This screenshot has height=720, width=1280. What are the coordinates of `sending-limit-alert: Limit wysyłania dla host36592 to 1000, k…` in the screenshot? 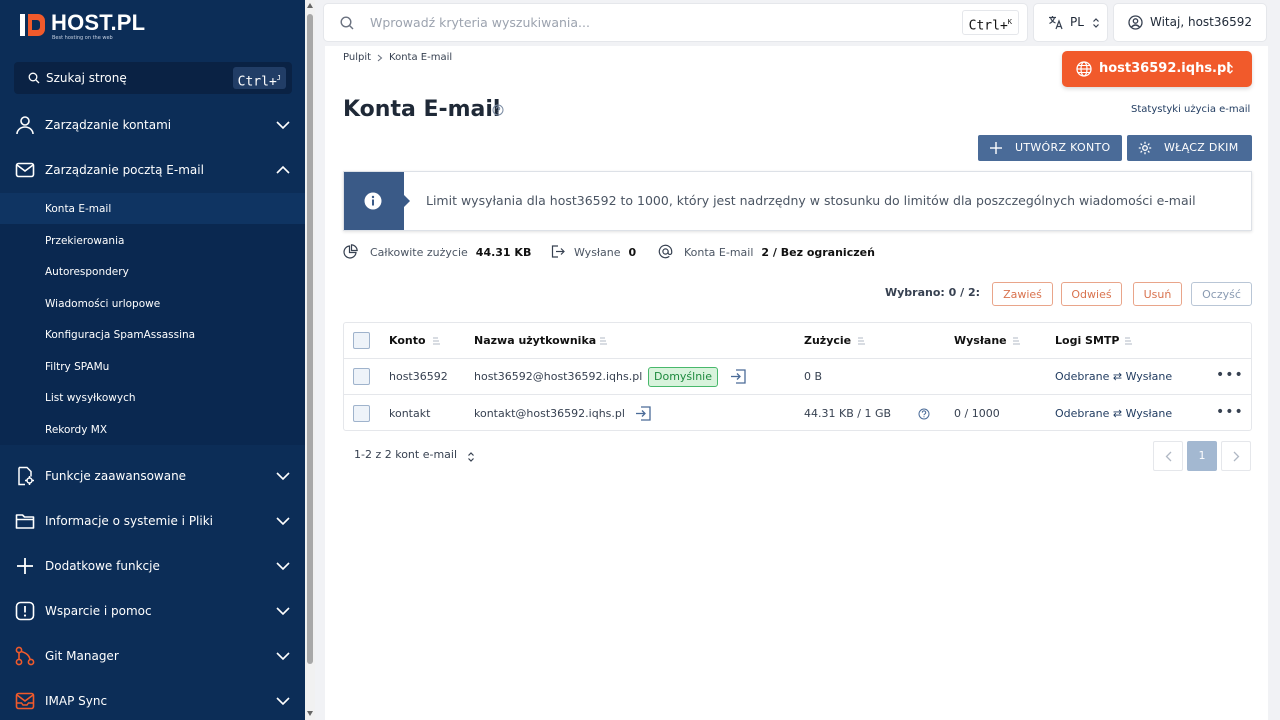 It's located at (797, 201).